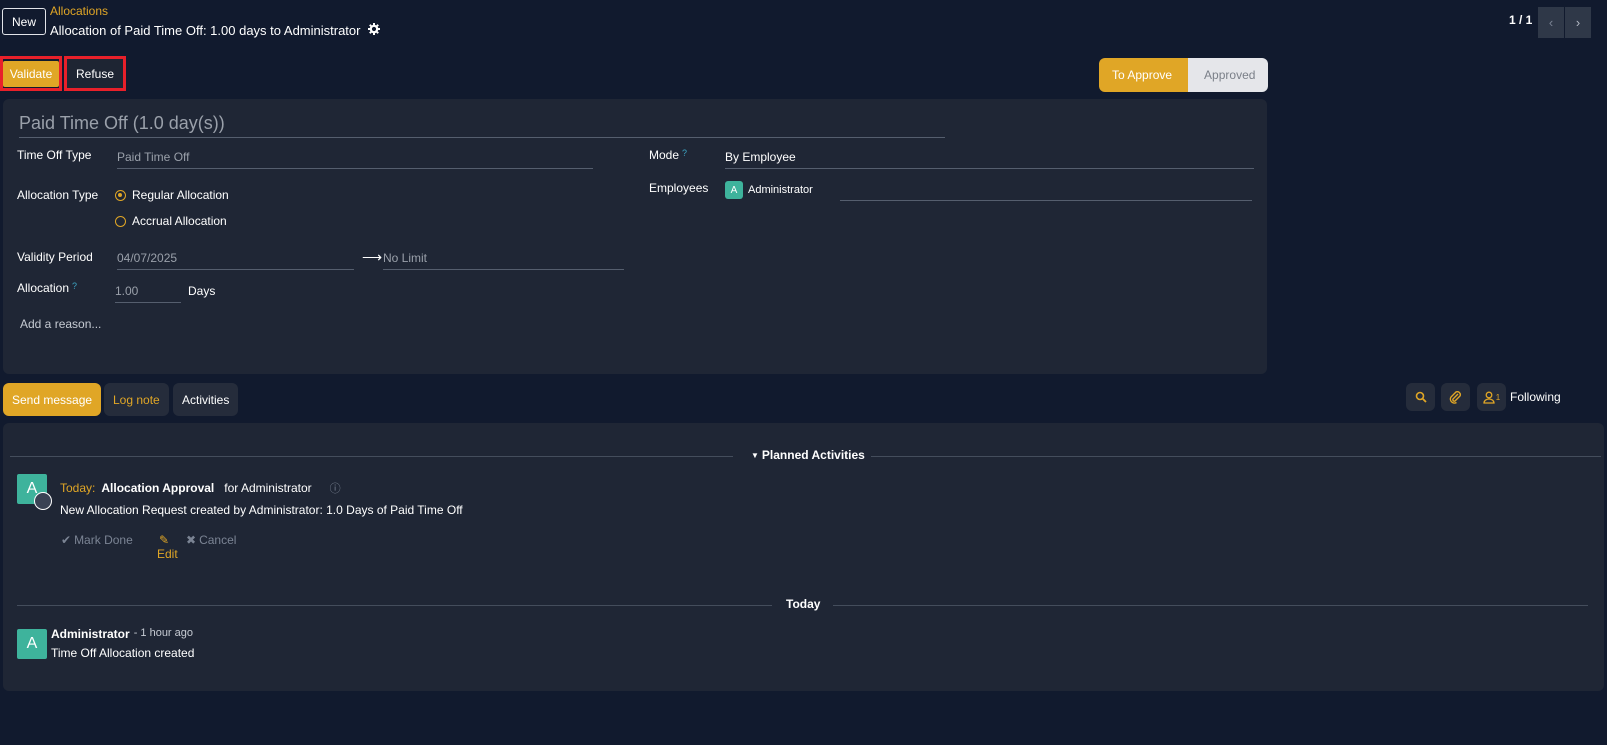 This screenshot has width=1607, height=745. I want to click on planned-activities-toggle: ▼ Planned Activities, so click(808, 455).